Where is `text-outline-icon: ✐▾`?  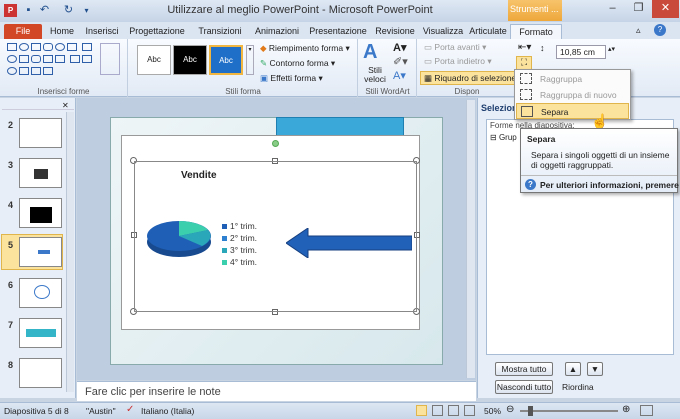
text-outline-icon: ✐▾ is located at coordinates (400, 61).